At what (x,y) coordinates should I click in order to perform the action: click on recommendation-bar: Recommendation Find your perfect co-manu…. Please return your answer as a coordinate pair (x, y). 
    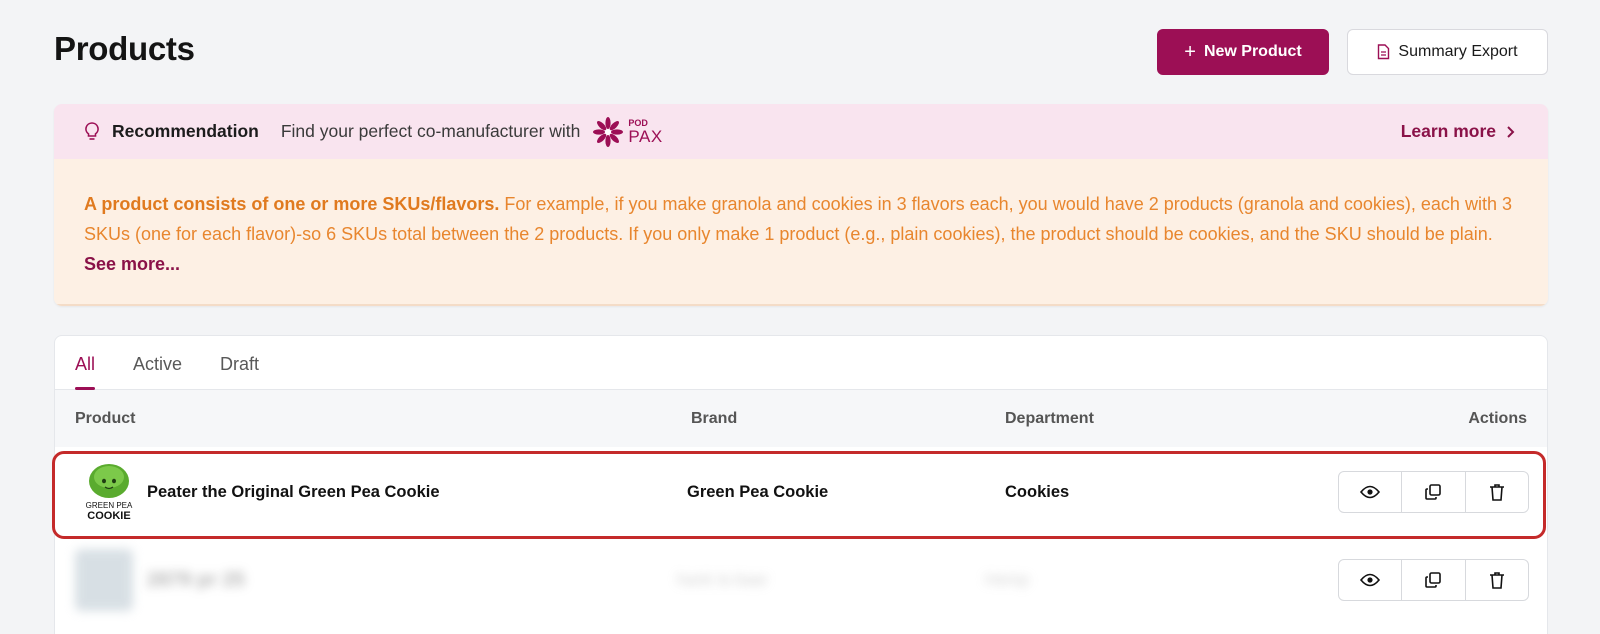
    Looking at the image, I should click on (801, 131).